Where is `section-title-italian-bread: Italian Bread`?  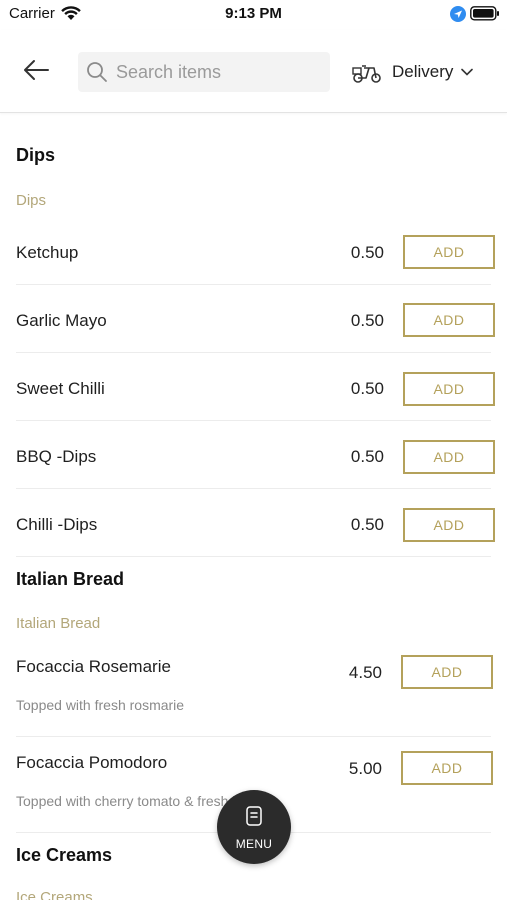
section-title-italian-bread: Italian Bread is located at coordinates (70, 579).